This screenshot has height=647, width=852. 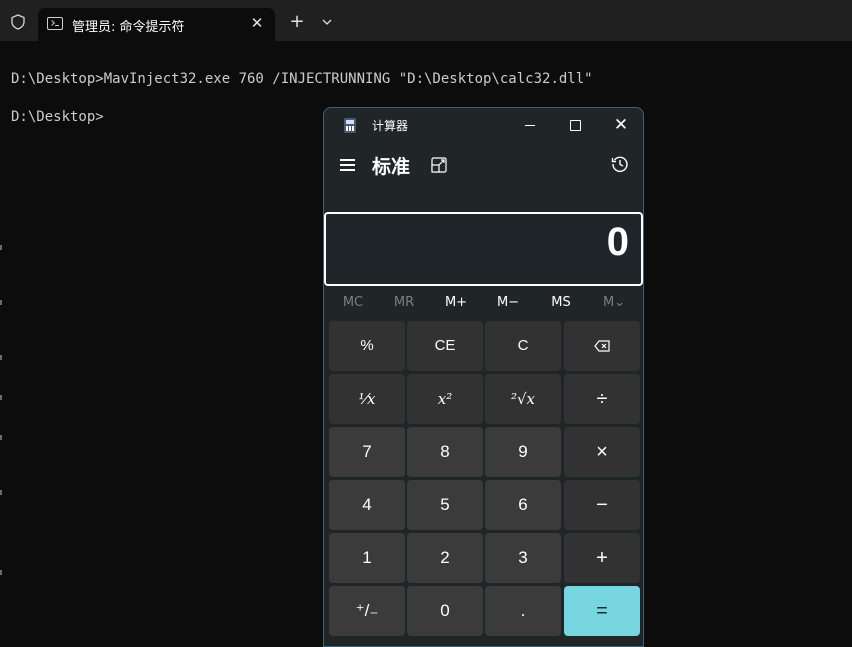 I want to click on hamburger-menu-icon, so click(x=348, y=165).